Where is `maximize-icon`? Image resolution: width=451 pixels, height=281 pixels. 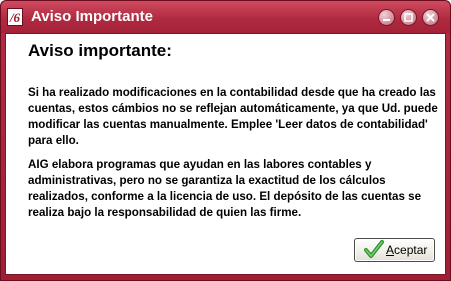 maximize-icon is located at coordinates (408, 17).